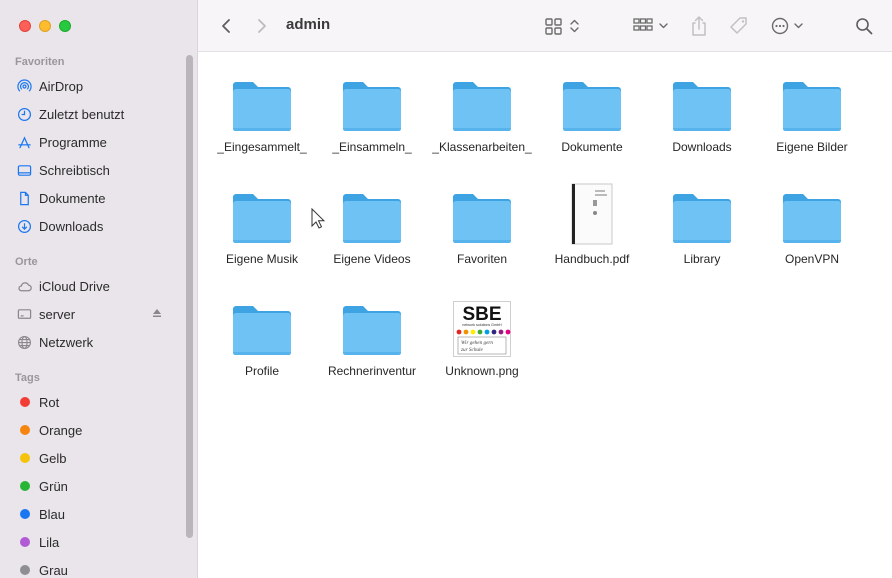 The width and height of the screenshot is (892, 578). Describe the element at coordinates (52, 514) in the screenshot. I see `sidebar-item-label: Blau` at that location.